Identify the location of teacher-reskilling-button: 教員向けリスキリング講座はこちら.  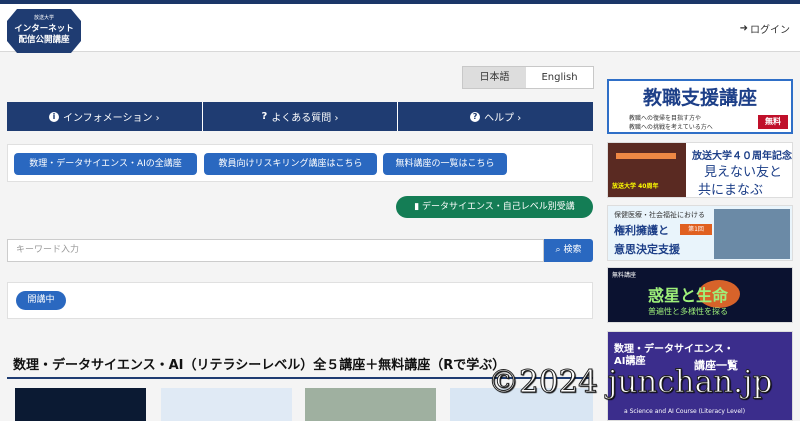
(290, 164).